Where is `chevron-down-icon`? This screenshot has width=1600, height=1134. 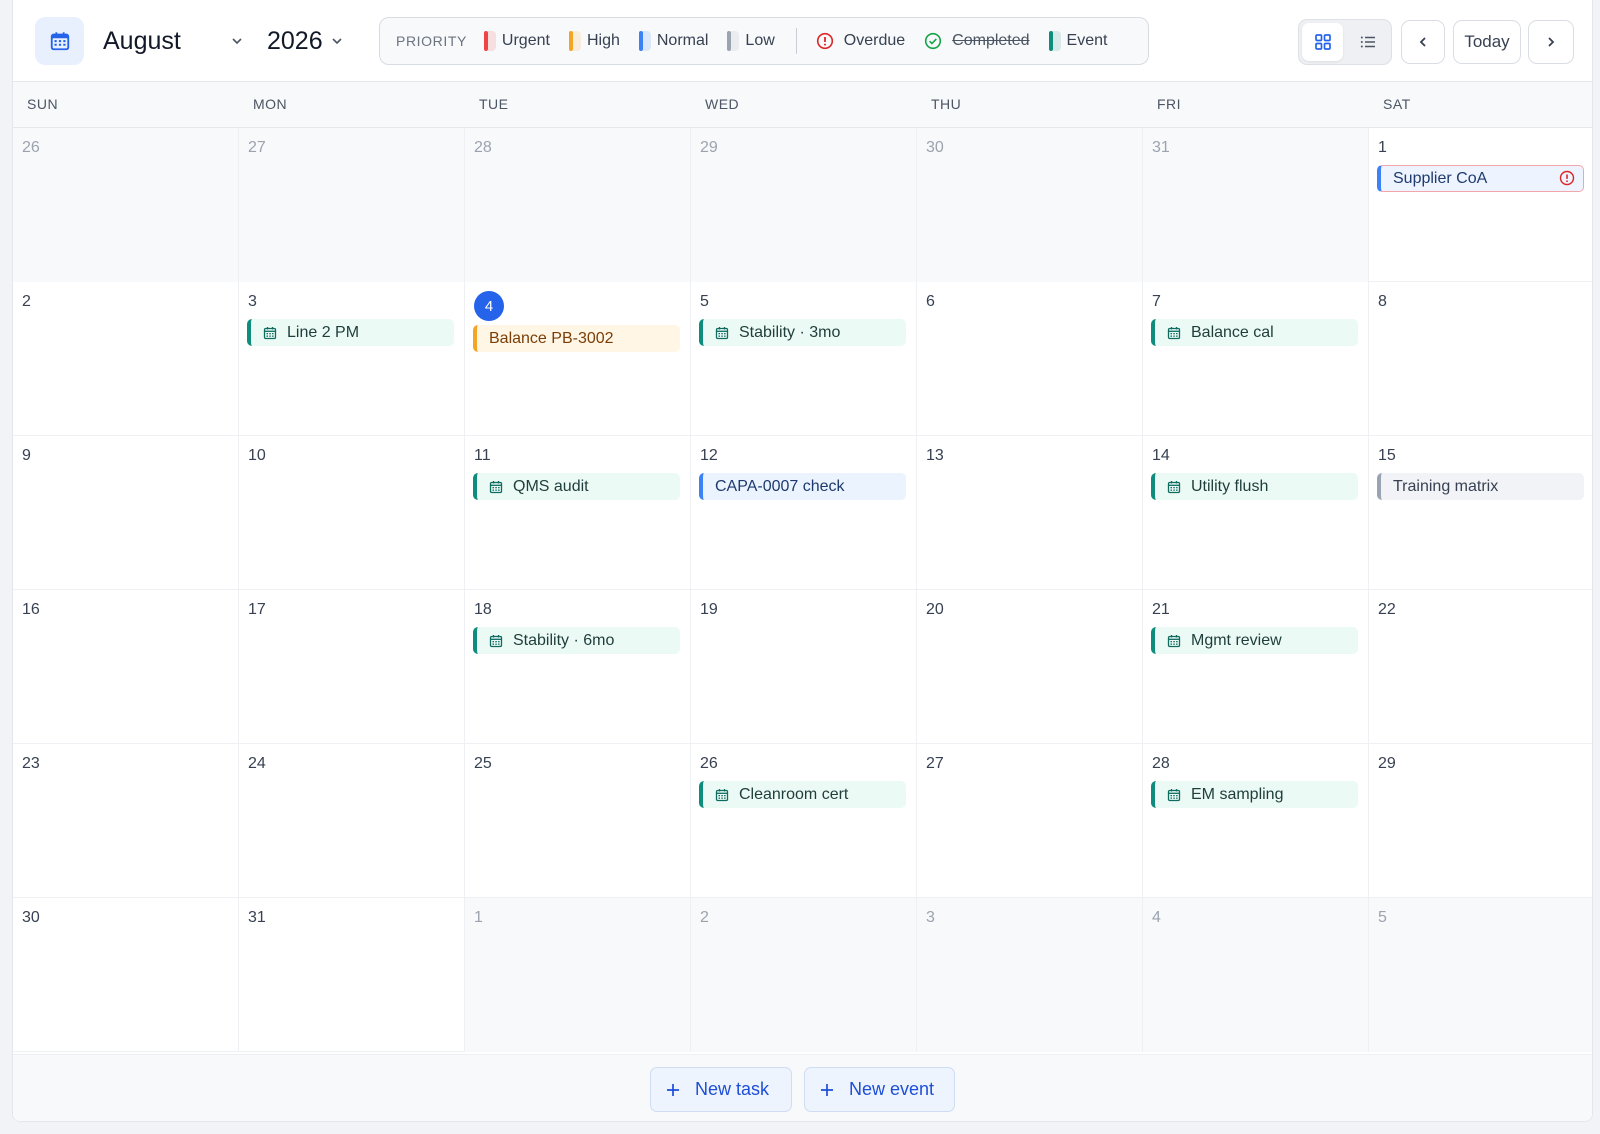 chevron-down-icon is located at coordinates (237, 41).